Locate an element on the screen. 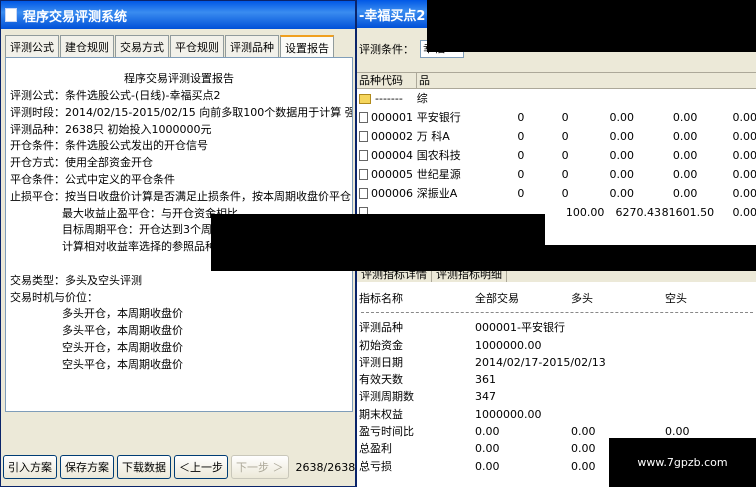 This screenshot has height=487, width=756. cell-code: 000001 is located at coordinates (386, 117).